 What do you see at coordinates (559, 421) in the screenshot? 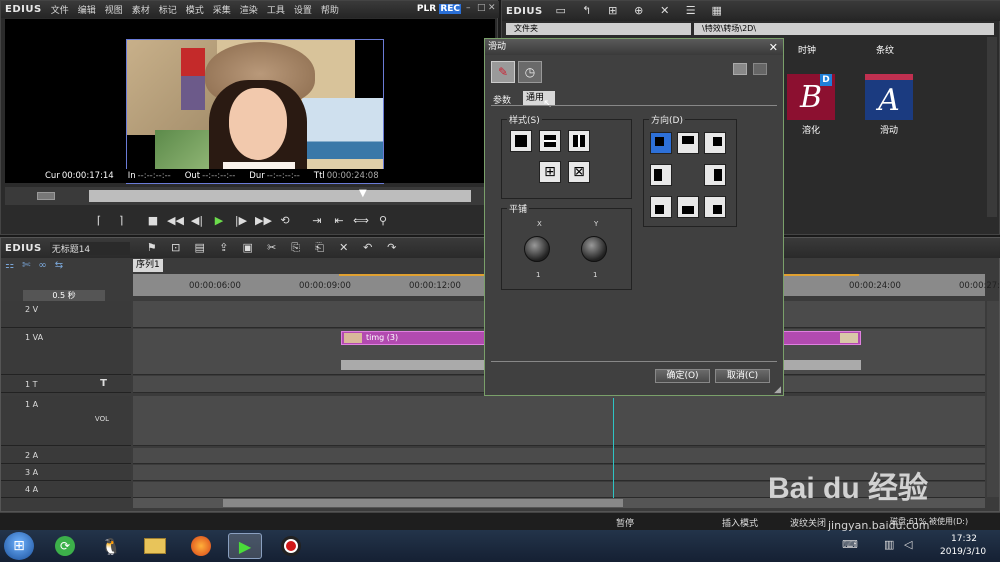
I see `track-body-1a` at bounding box center [559, 421].